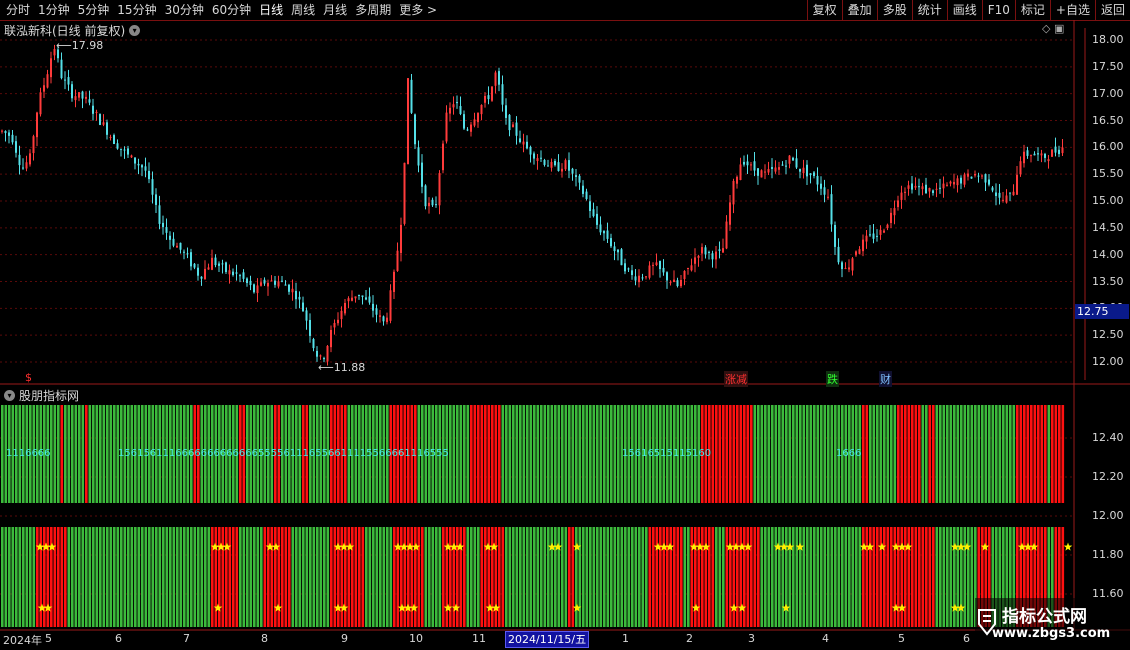 The height and width of the screenshot is (650, 1130). Describe the element at coordinates (41, 395) in the screenshot. I see `indicator-title: ▾ 股朋指标网` at that location.